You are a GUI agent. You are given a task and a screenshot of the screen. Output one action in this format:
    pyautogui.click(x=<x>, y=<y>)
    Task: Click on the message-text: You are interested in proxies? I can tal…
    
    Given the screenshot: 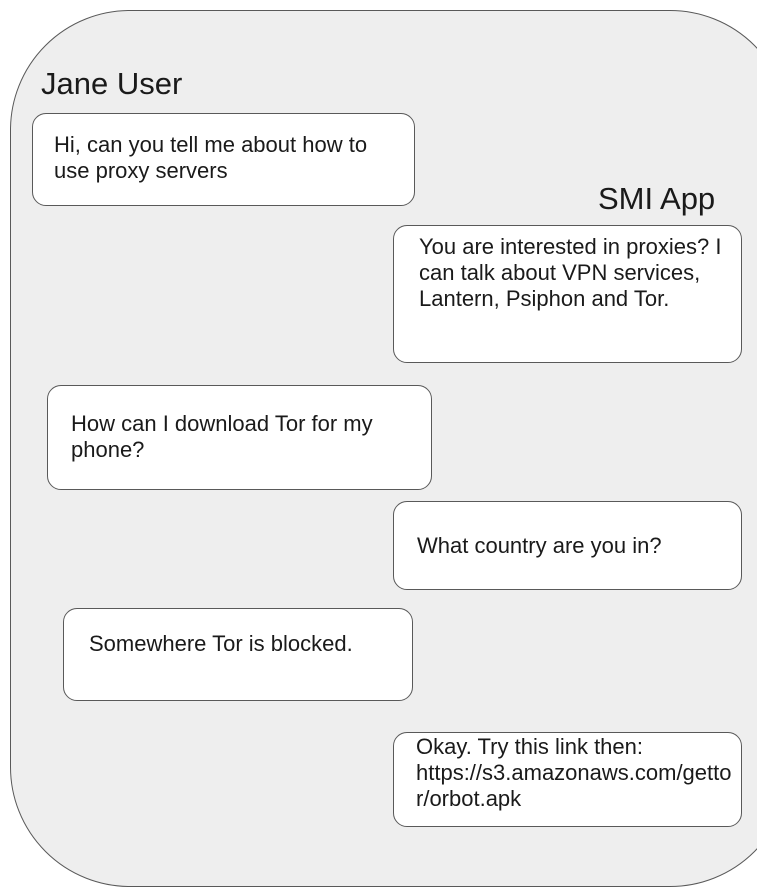 What is the action you would take?
    pyautogui.click(x=570, y=272)
    